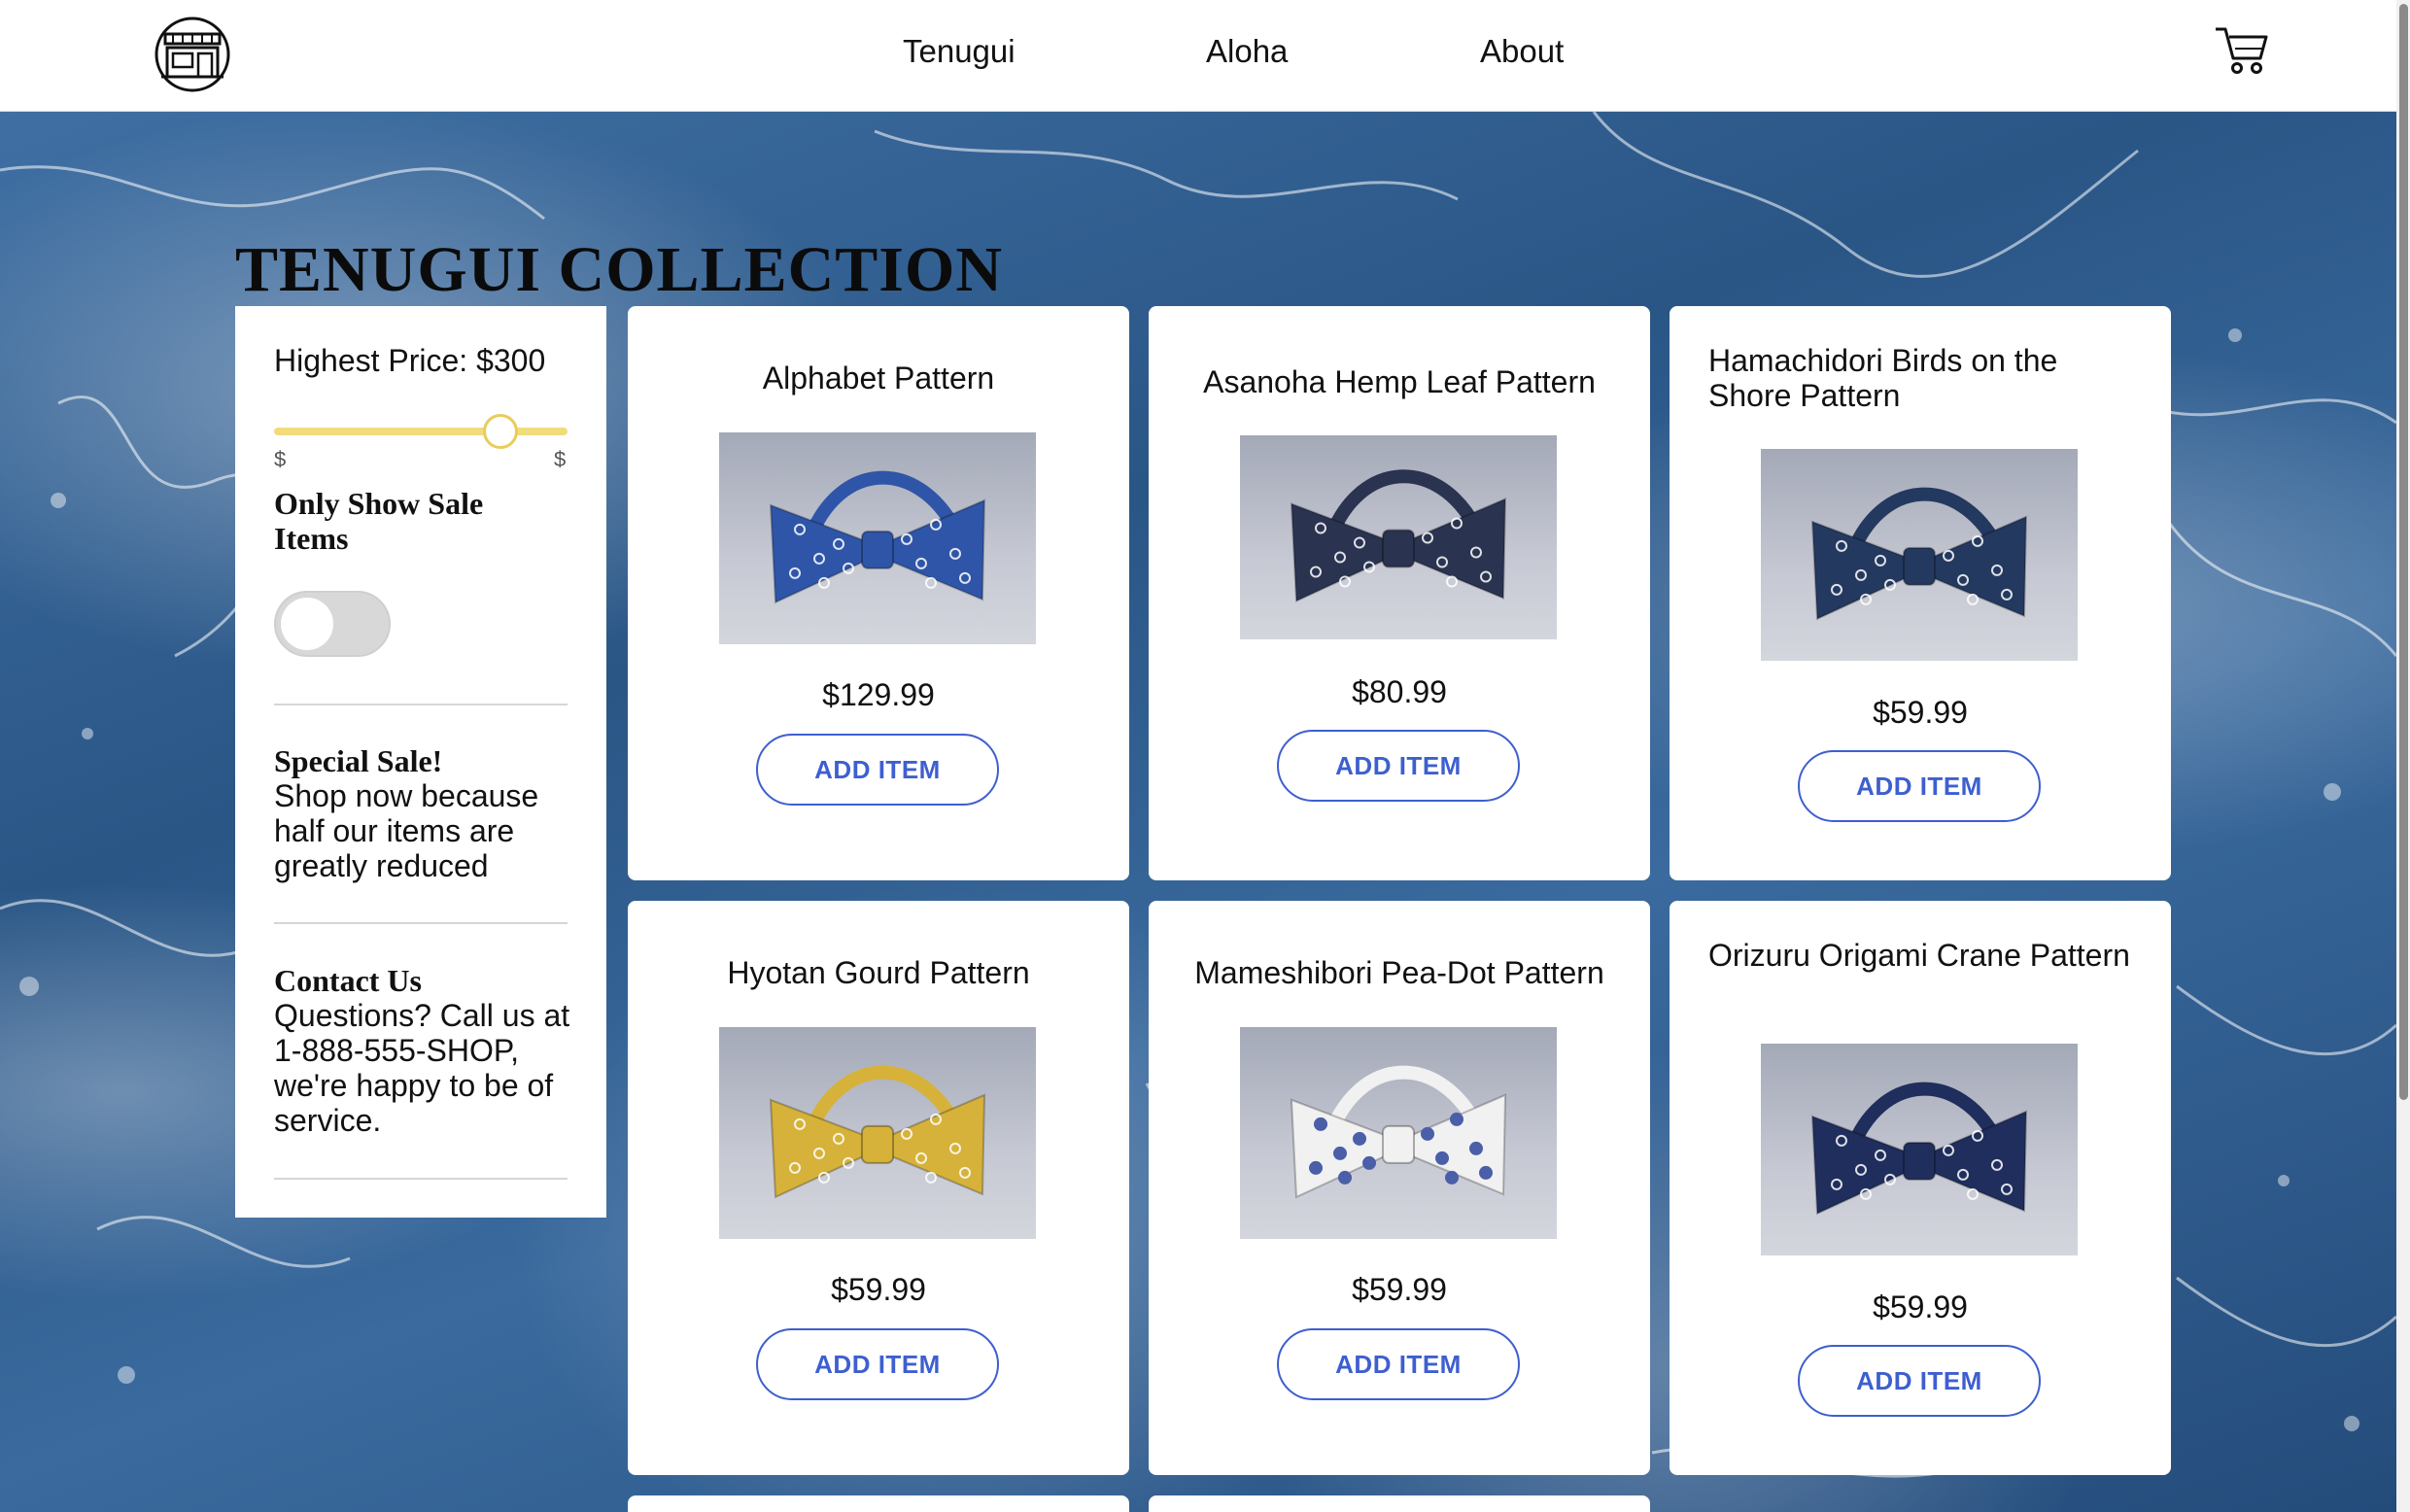  Describe the element at coordinates (619, 270) in the screenshot. I see `page-title: TENUGUI COLLECTION` at that location.